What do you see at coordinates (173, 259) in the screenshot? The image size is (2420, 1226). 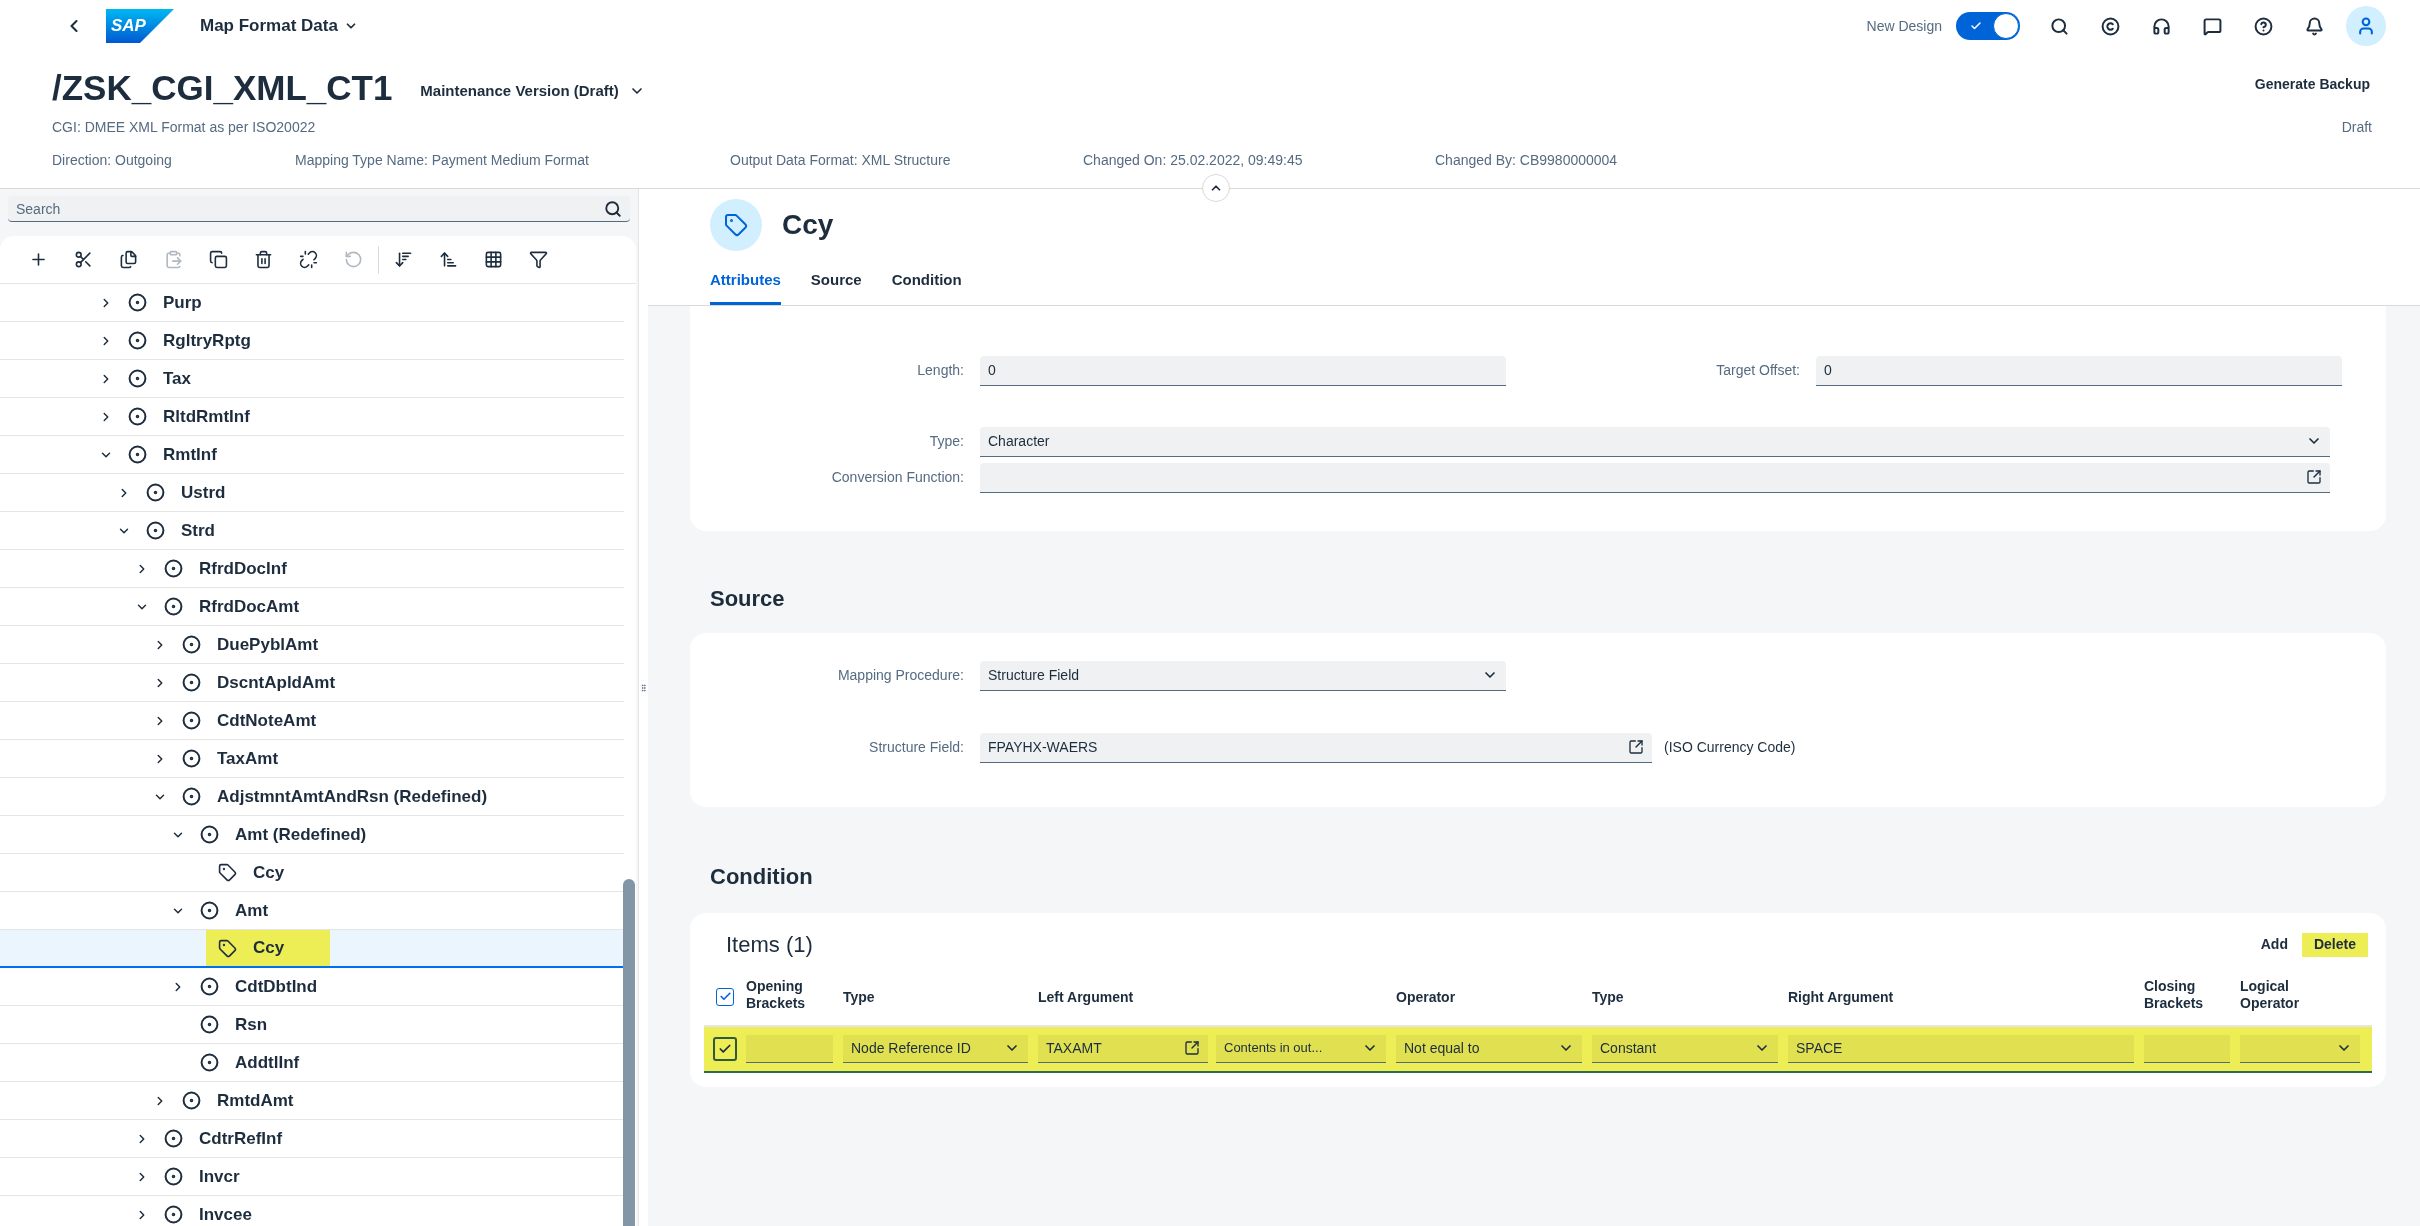 I see `paste-icon` at bounding box center [173, 259].